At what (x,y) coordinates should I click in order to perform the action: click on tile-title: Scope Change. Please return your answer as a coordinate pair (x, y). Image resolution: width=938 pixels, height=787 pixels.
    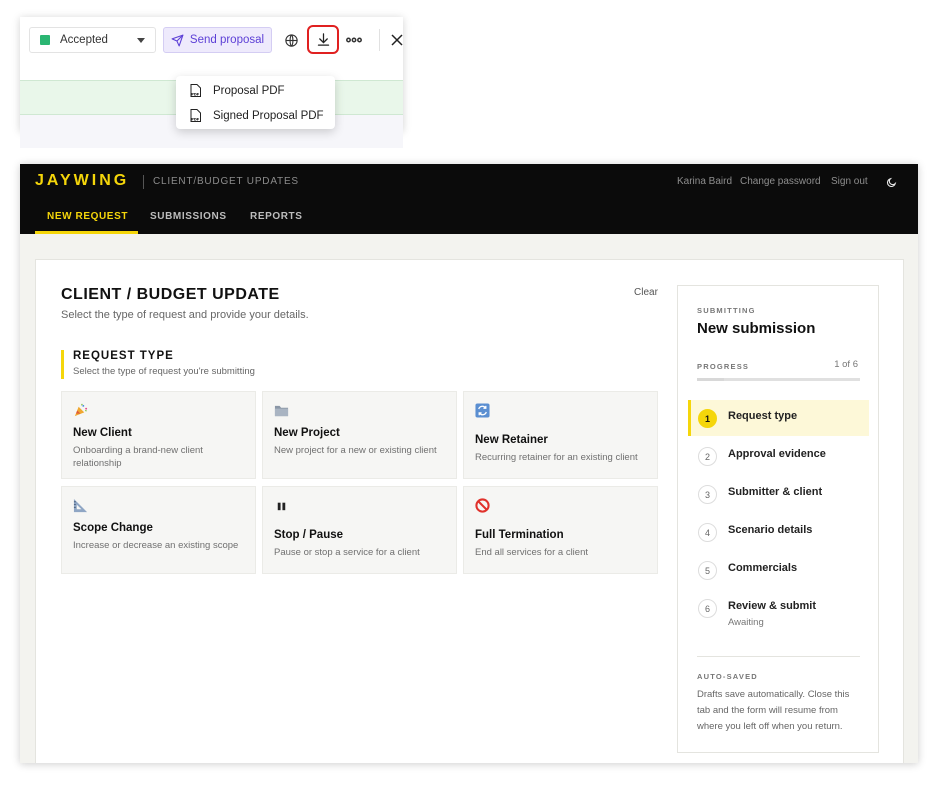
    Looking at the image, I should click on (113, 528).